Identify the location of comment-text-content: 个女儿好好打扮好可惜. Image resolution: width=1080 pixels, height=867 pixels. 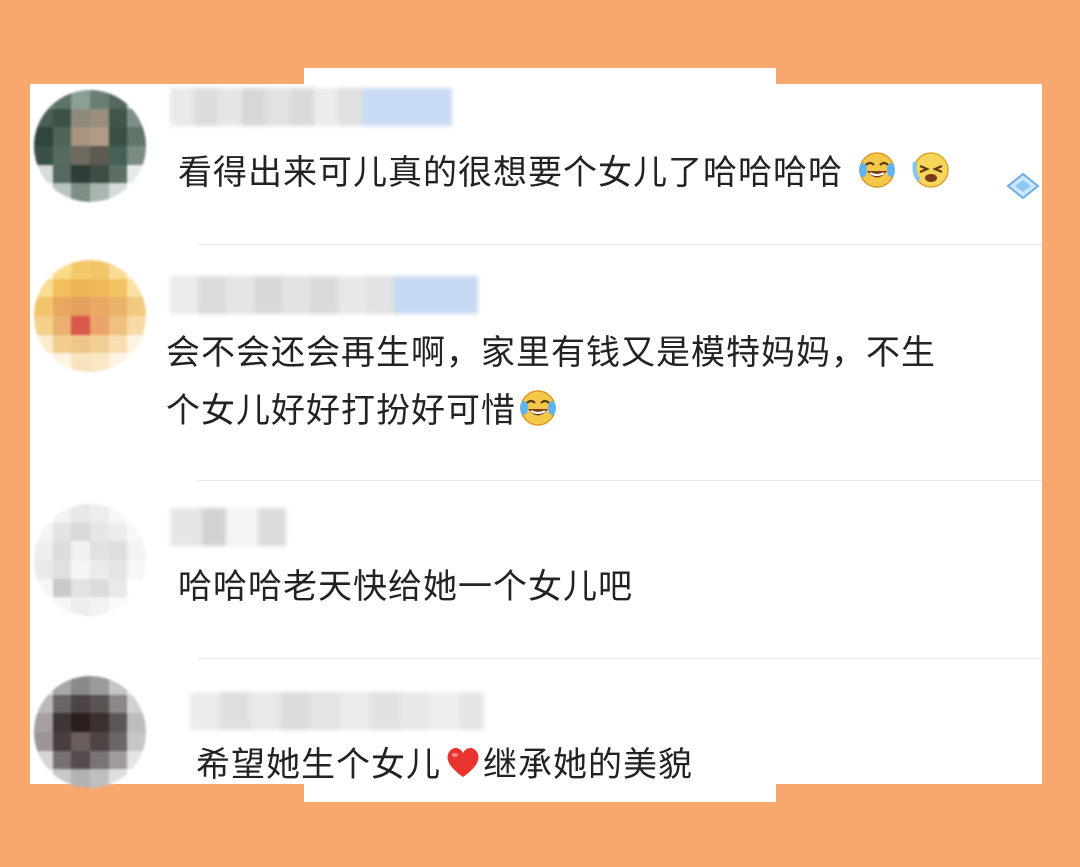
(341, 411).